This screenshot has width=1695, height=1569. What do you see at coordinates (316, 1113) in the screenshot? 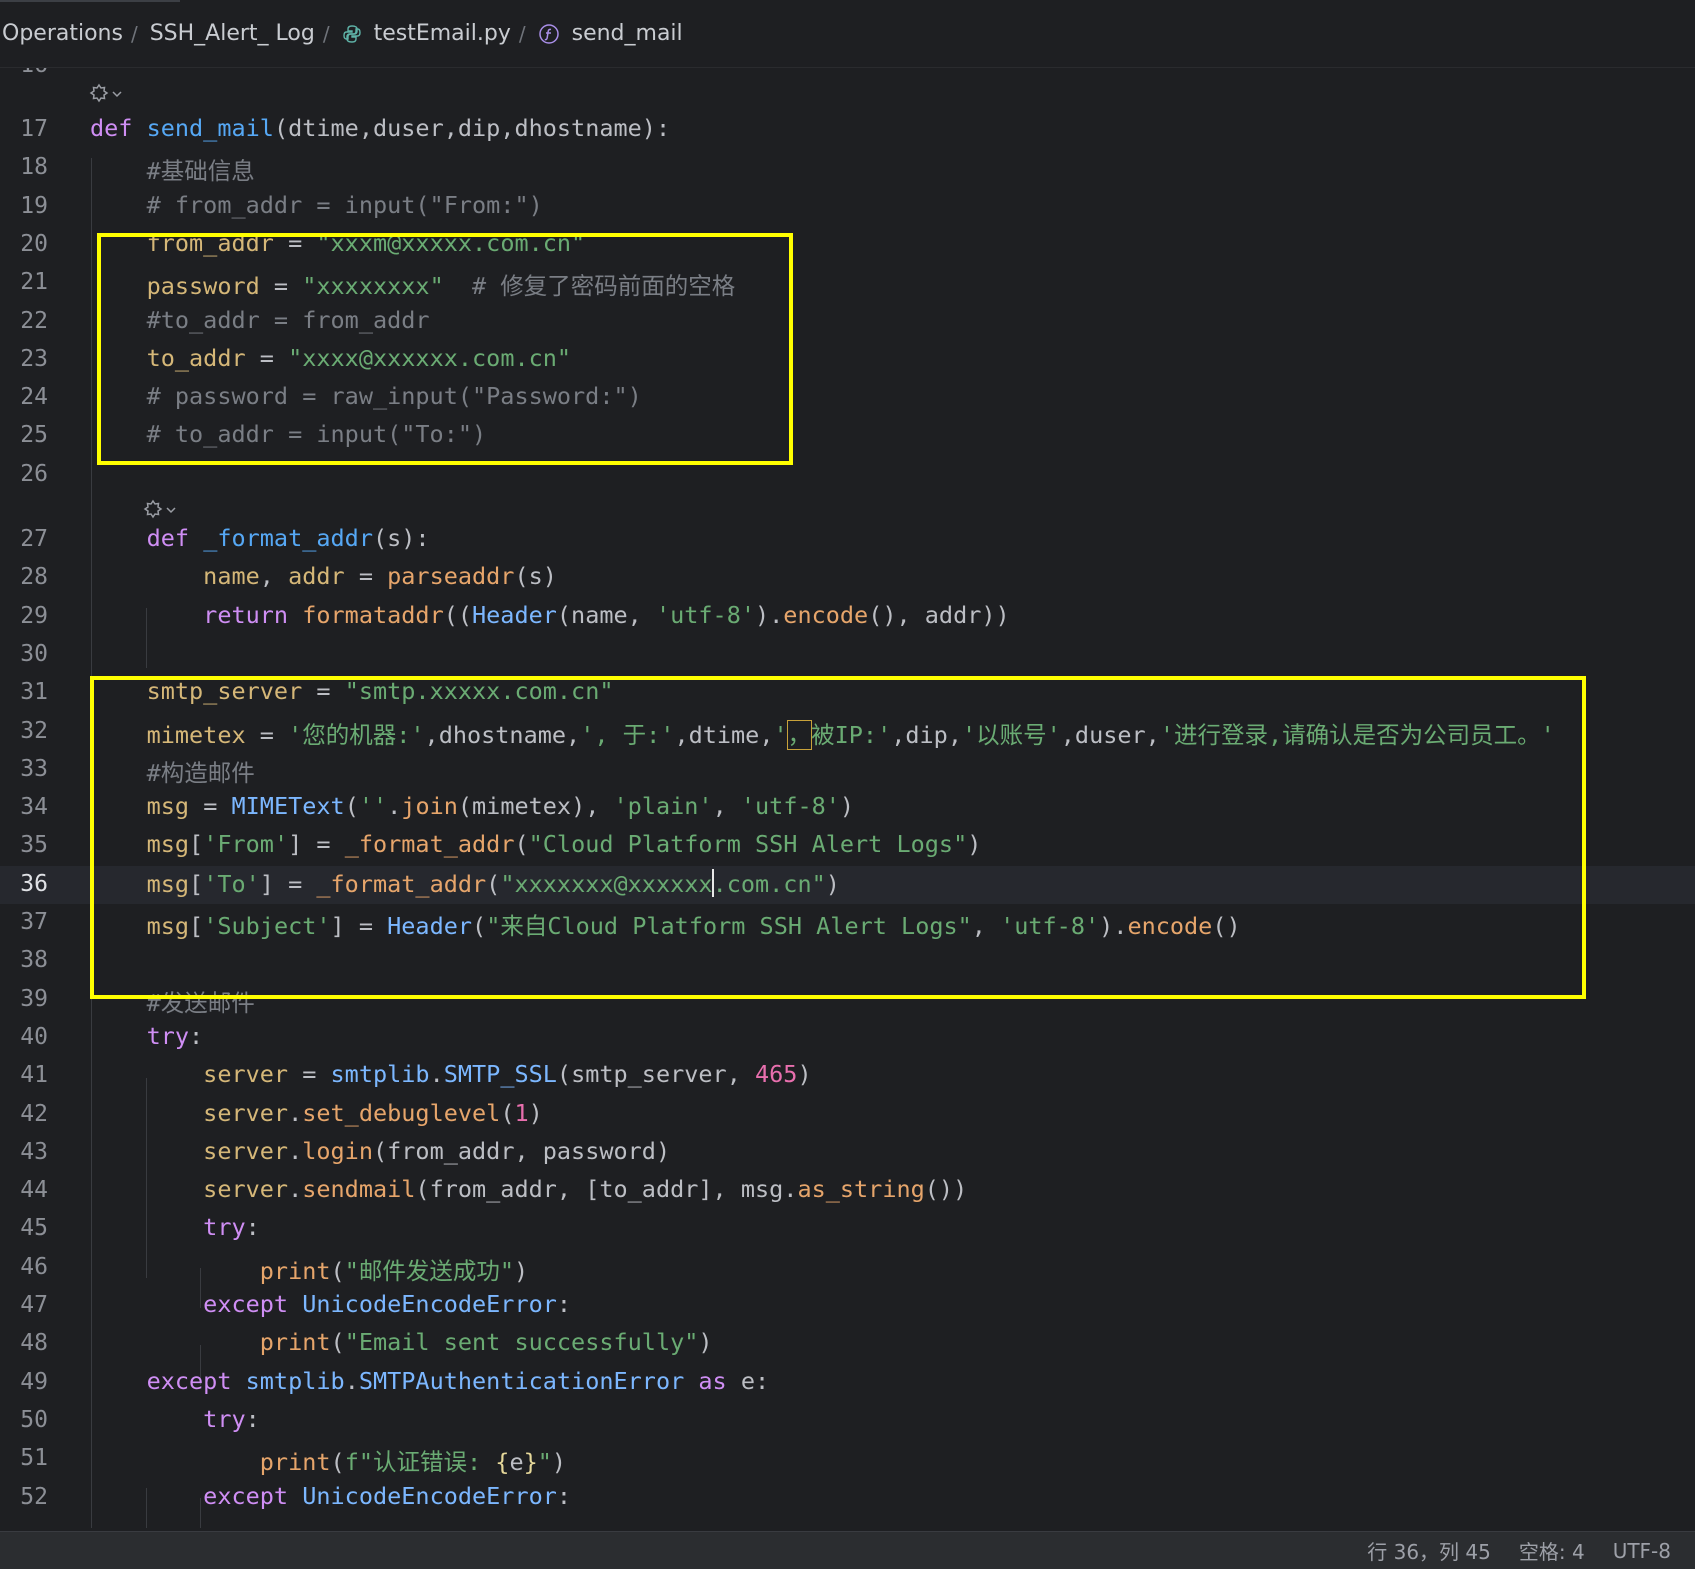
I see `code-line: server.set_debuglevel(1)` at bounding box center [316, 1113].